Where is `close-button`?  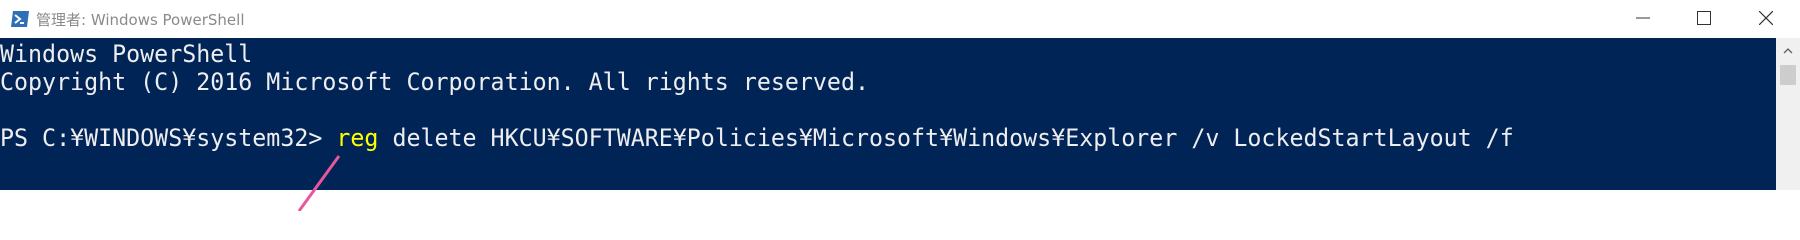
close-button is located at coordinates (1766, 19).